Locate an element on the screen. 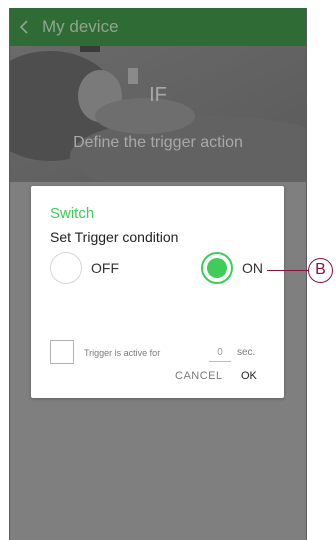 The width and height of the screenshot is (336, 540). dialog-subtitle: Set Trigger condition is located at coordinates (114, 237).